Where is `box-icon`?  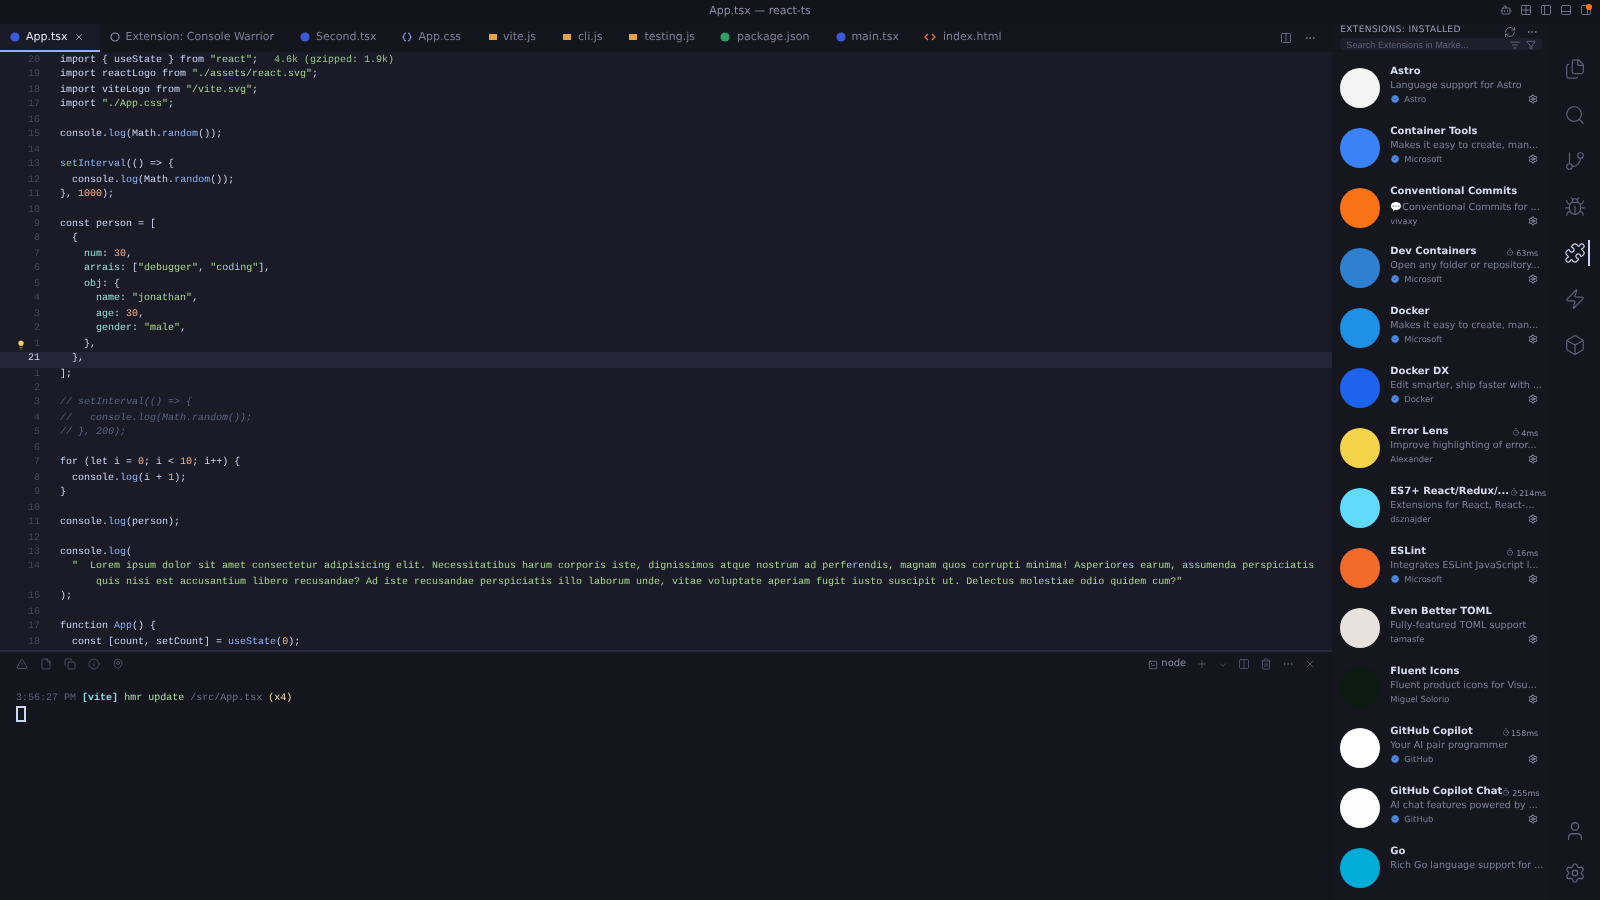
box-icon is located at coordinates (1575, 345).